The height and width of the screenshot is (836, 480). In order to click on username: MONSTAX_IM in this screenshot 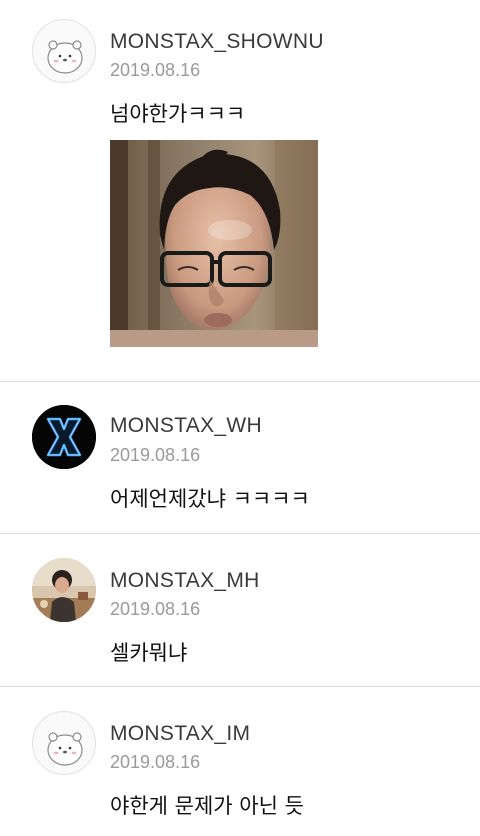, I will do `click(180, 734)`.